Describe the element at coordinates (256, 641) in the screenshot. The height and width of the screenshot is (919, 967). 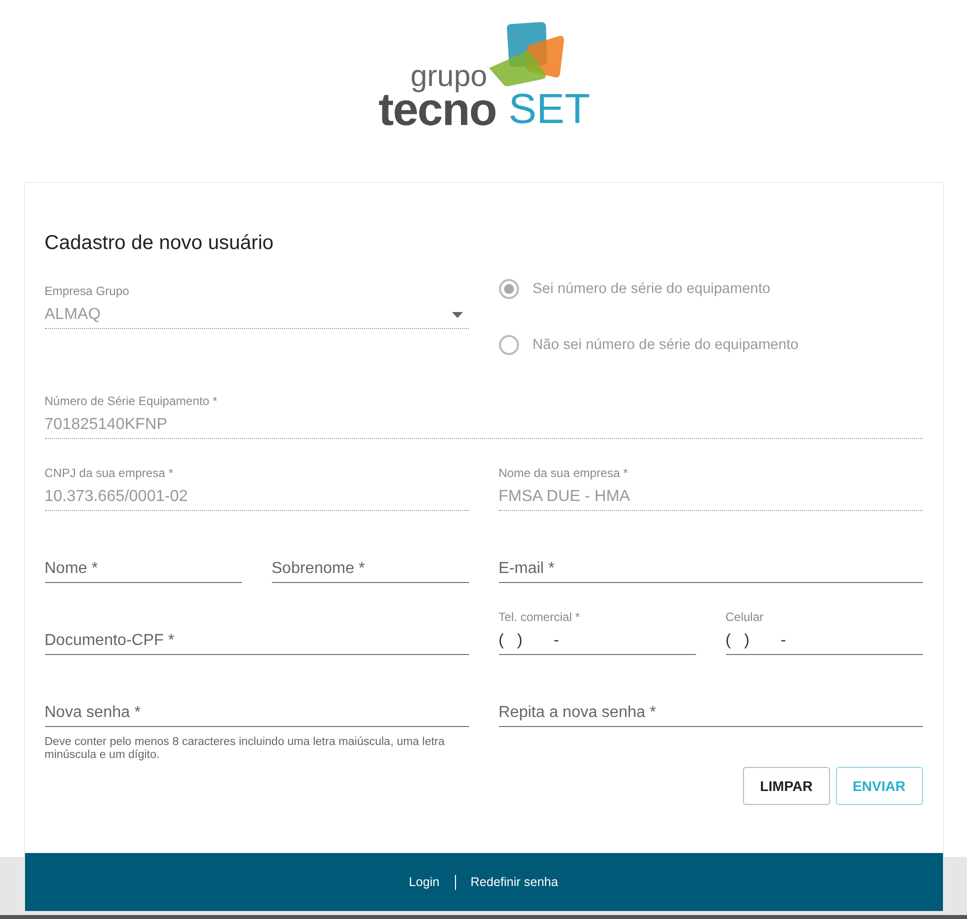
I see `input-field: Documento-CPF *` at that location.